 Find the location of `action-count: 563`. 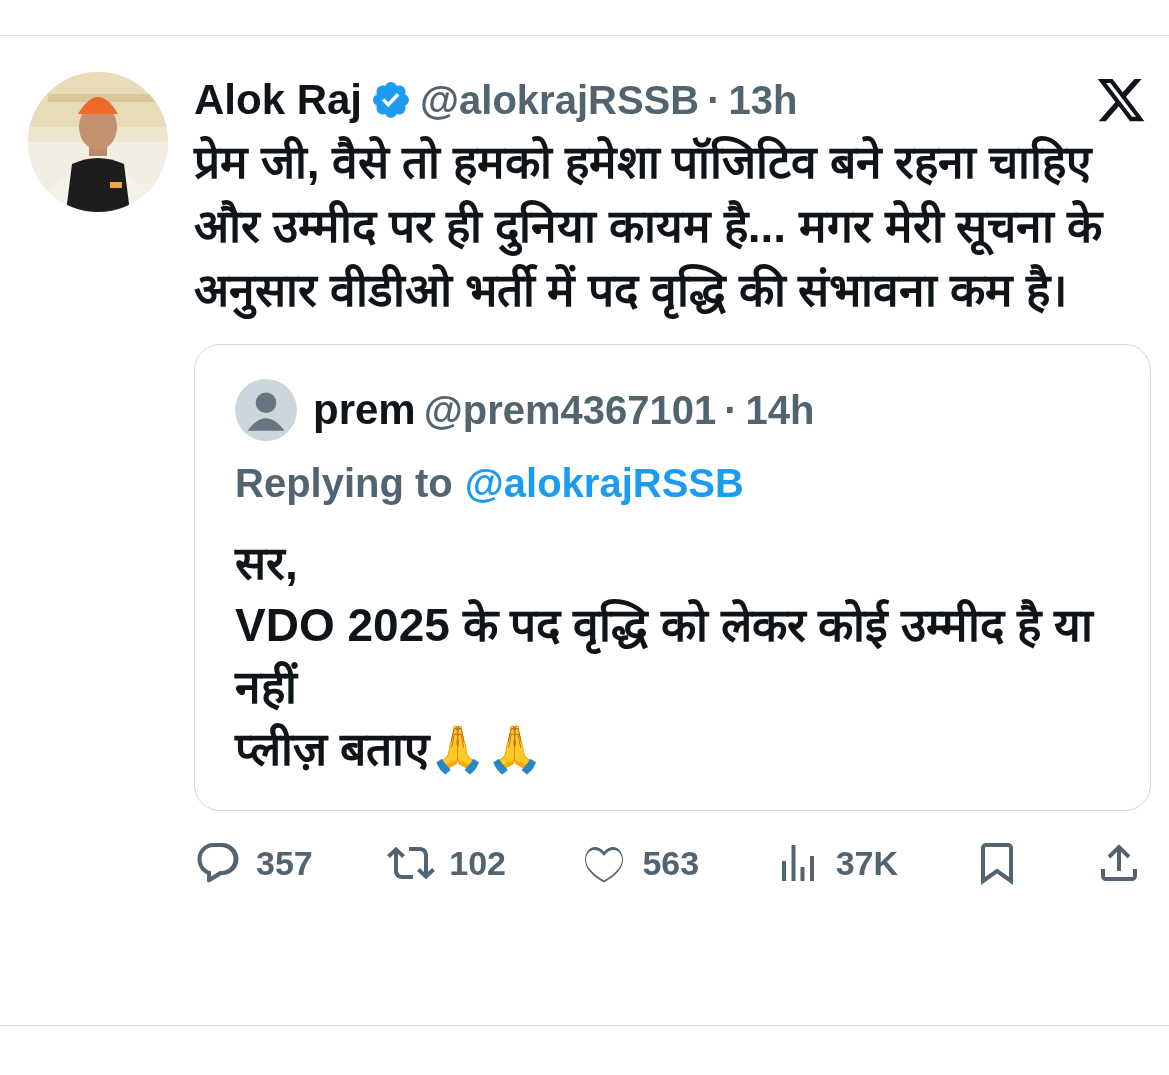

action-count: 563 is located at coordinates (671, 863).